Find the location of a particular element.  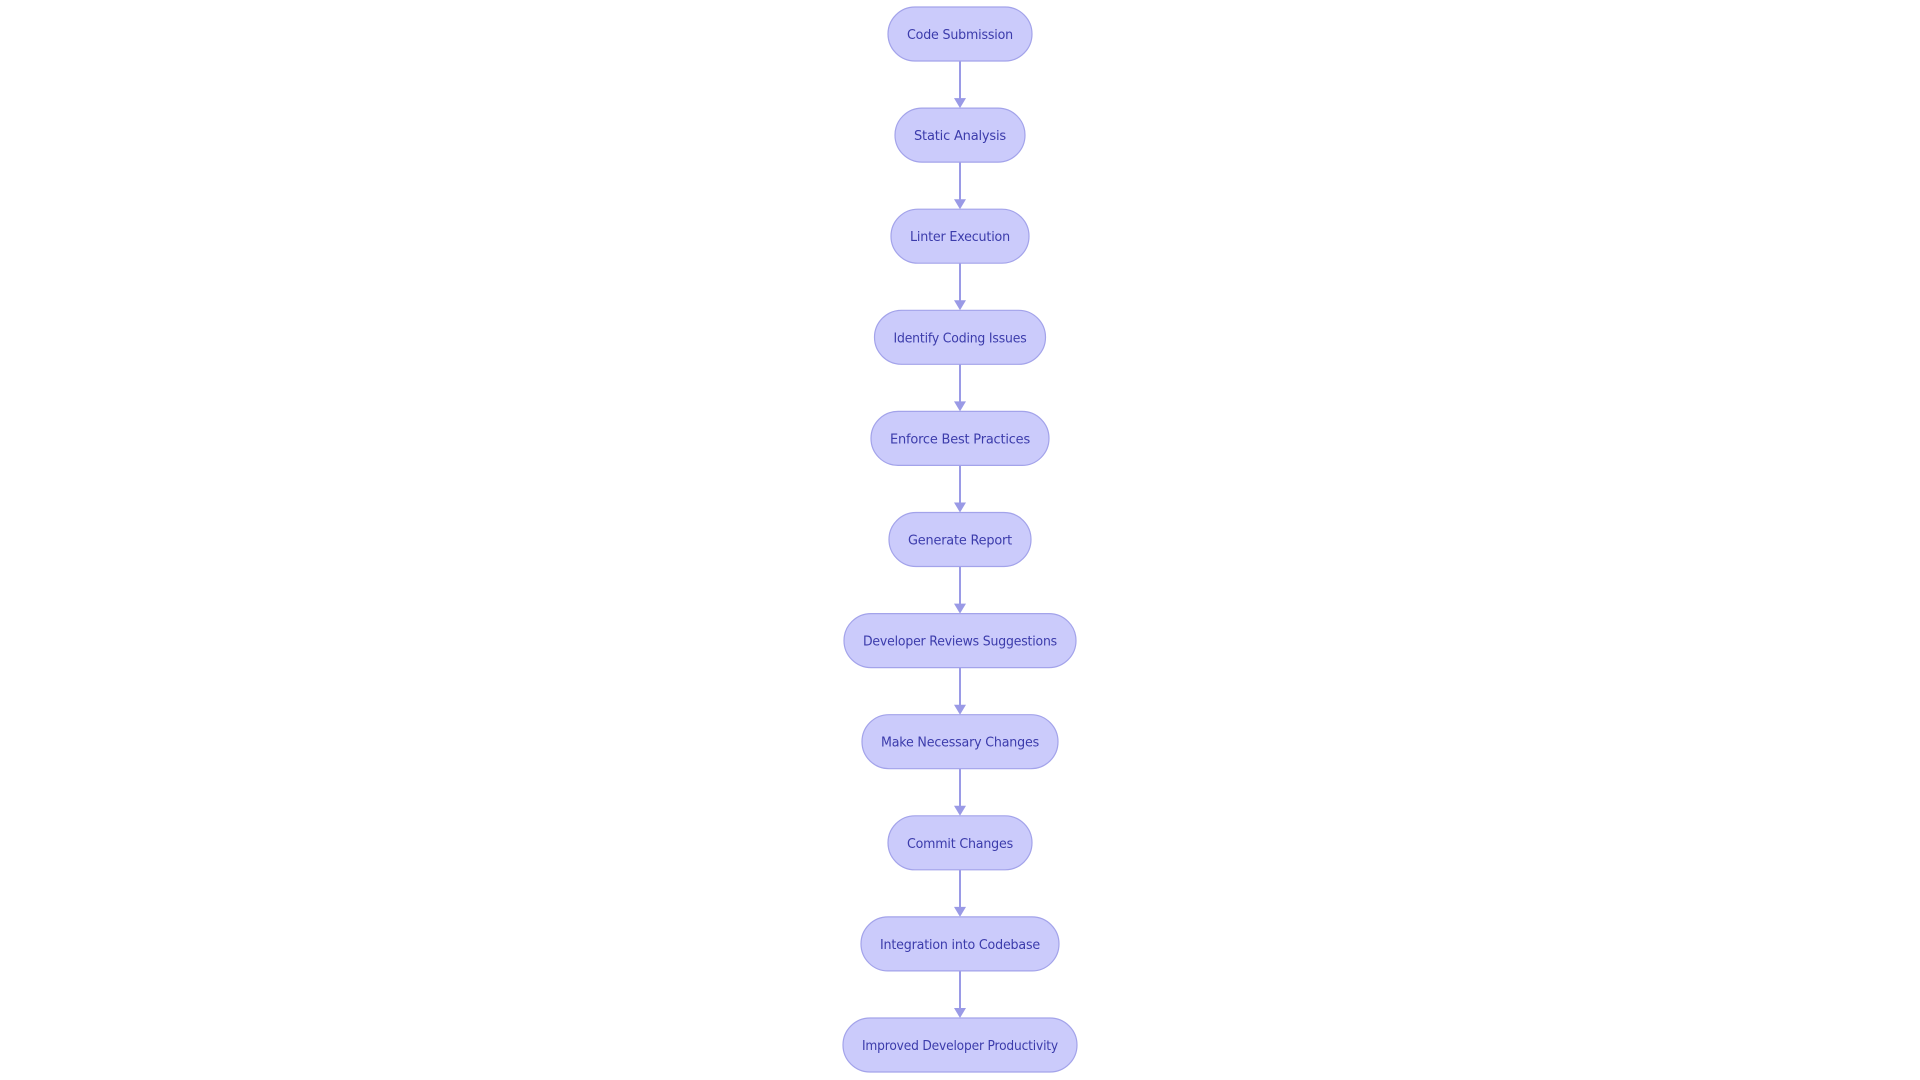

node-make-necessary-changes: Make Necessary Changes is located at coordinates (960, 742).